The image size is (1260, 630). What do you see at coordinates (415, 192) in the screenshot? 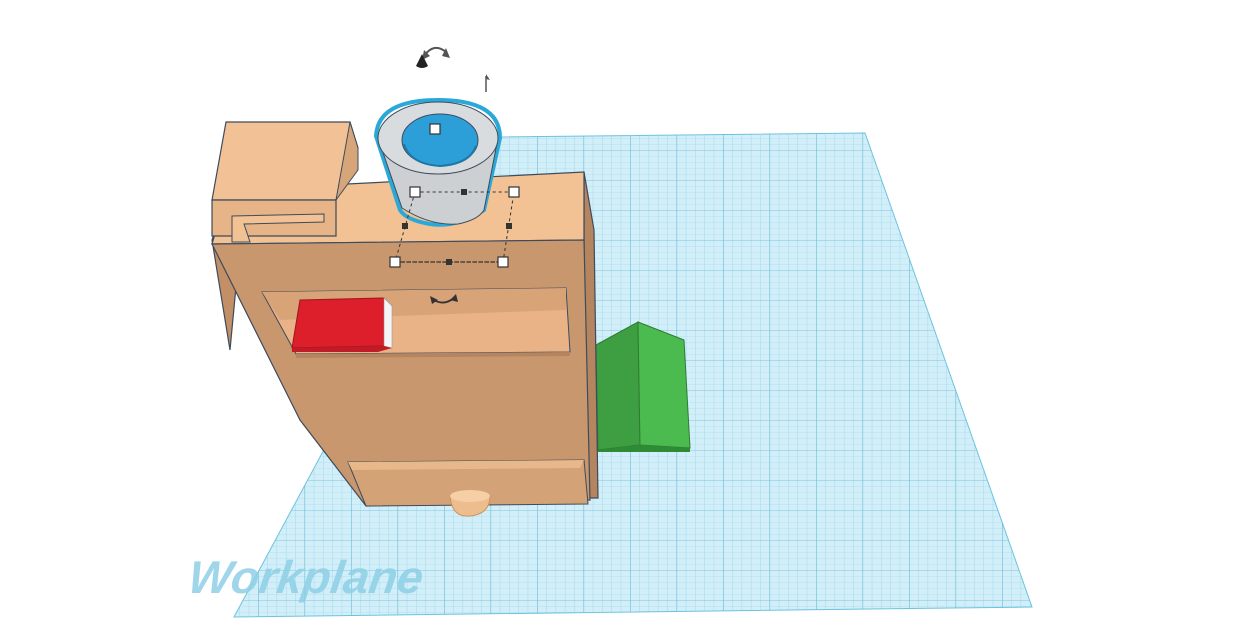
I see `handle-back-left` at bounding box center [415, 192].